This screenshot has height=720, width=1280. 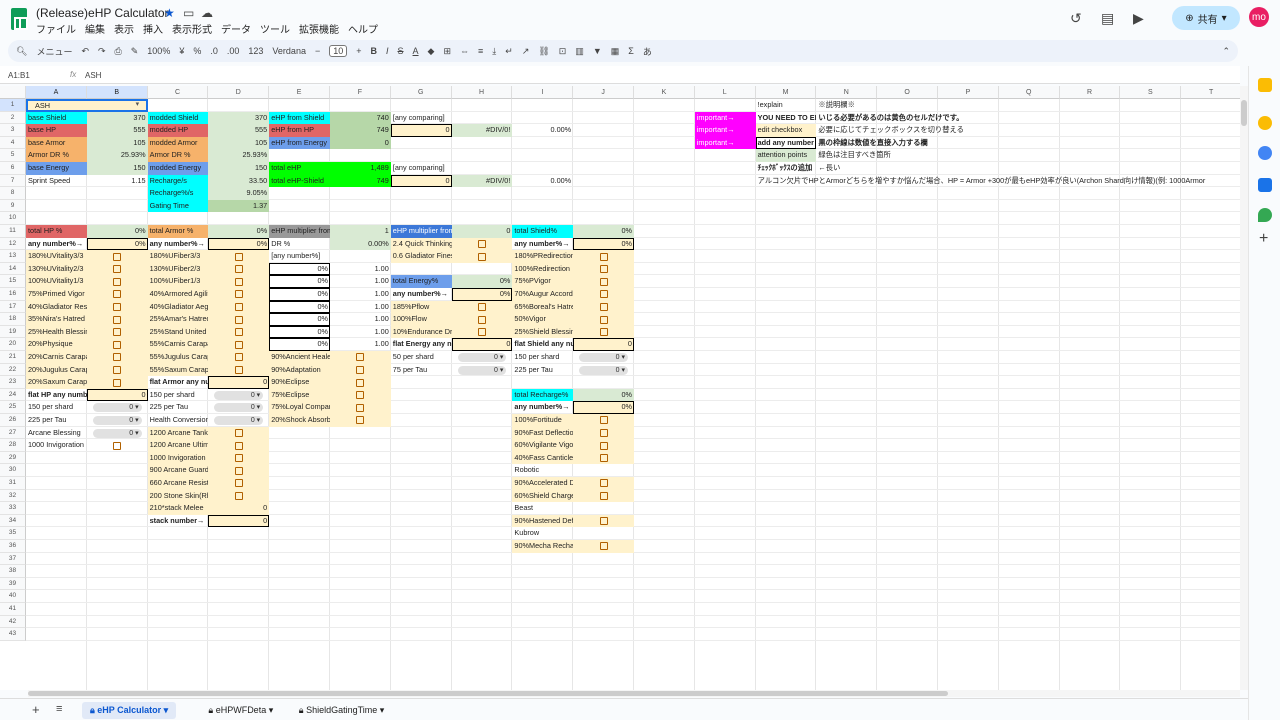 What do you see at coordinates (542, 256) in the screenshot?
I see `cell: 180%PRedirection` at bounding box center [542, 256].